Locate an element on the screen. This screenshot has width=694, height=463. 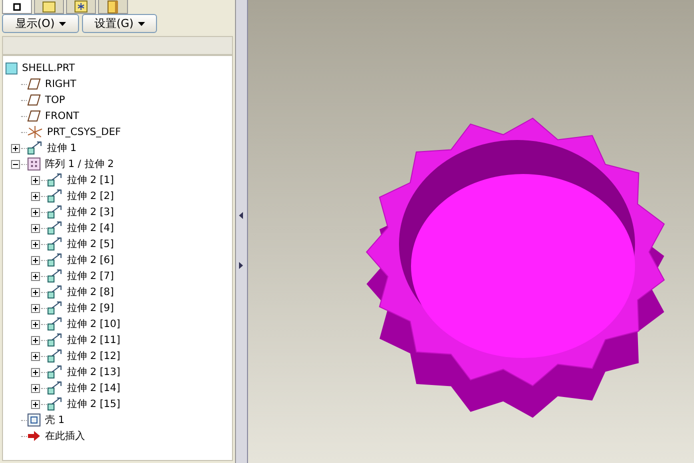
tree-item: 拉伸 2 [2] is located at coordinates (90, 196).